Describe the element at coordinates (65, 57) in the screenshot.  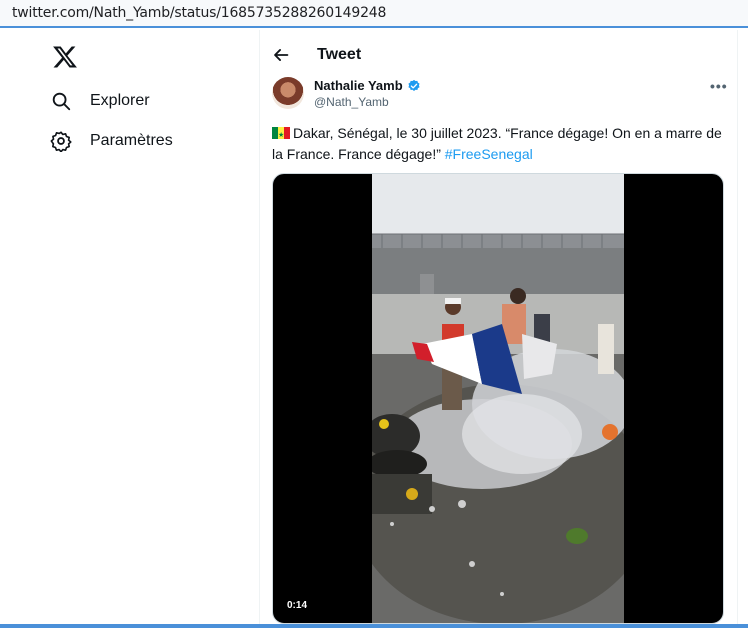
I see `x-logo-icon` at that location.